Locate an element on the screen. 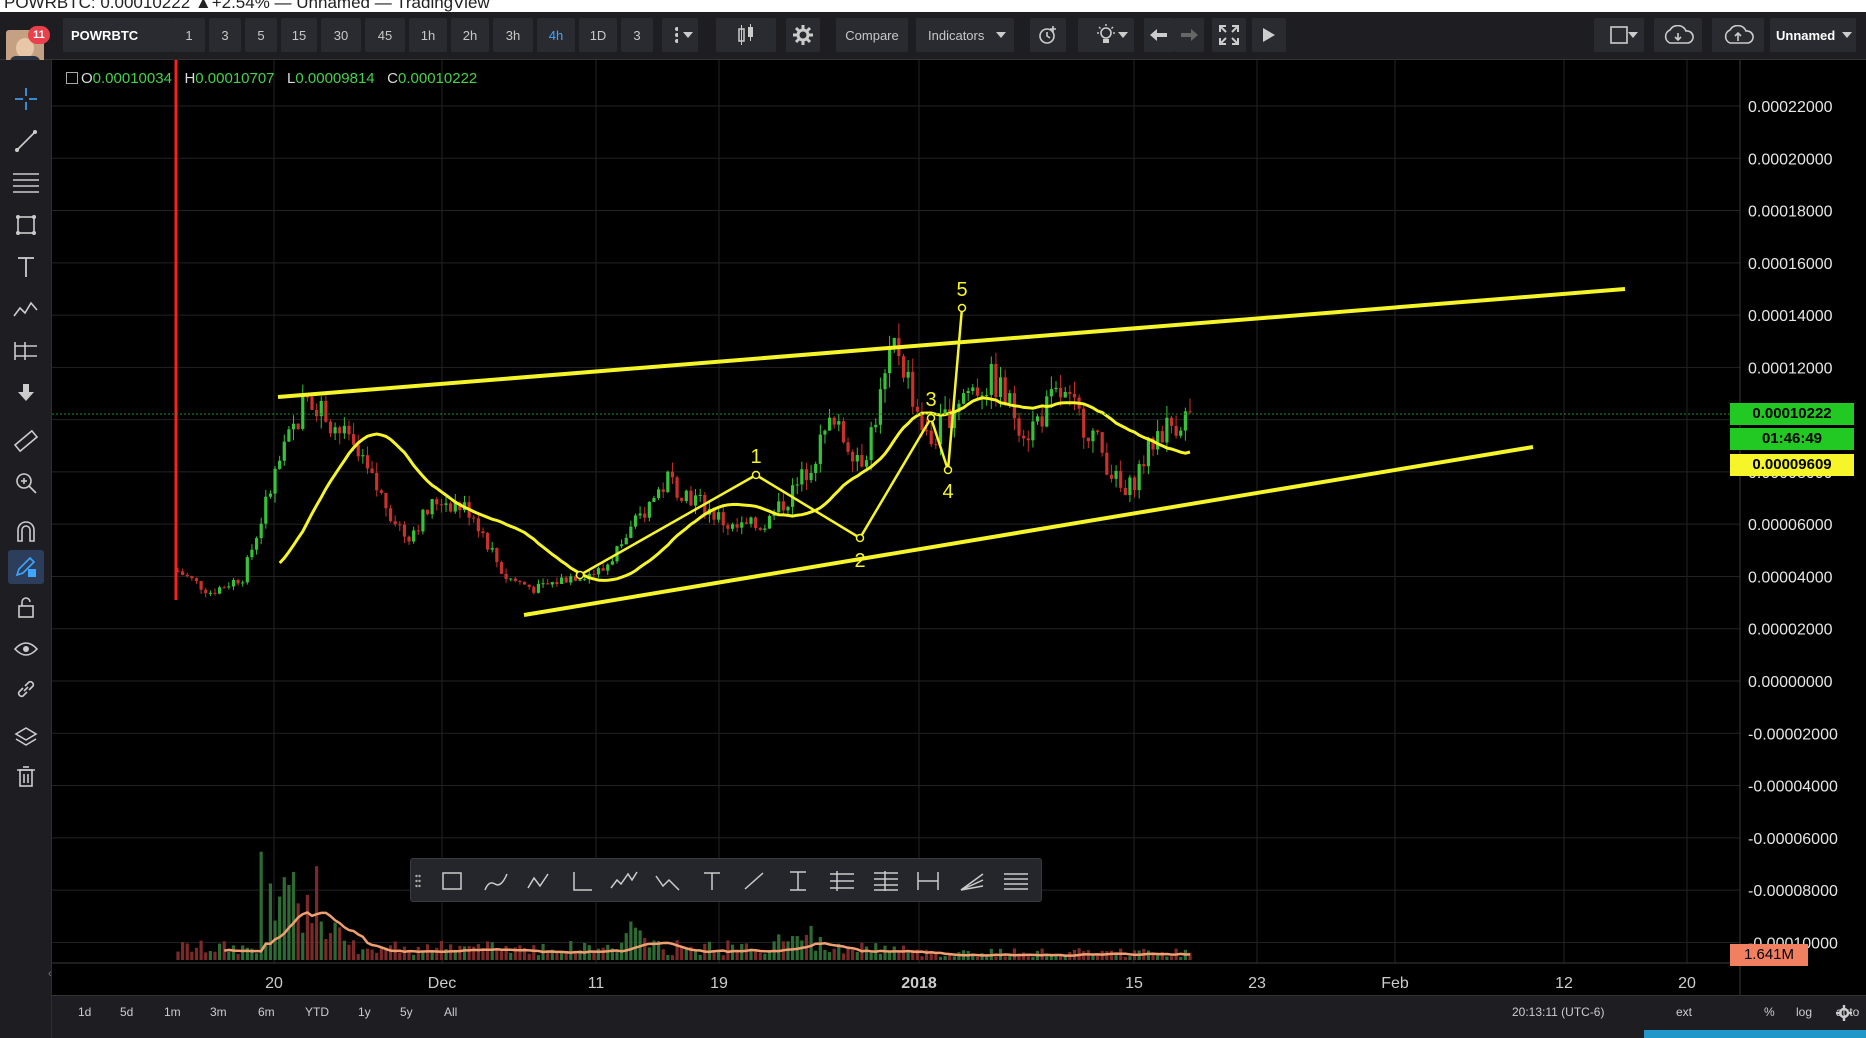  date-tick-label: 2018 is located at coordinates (919, 983).